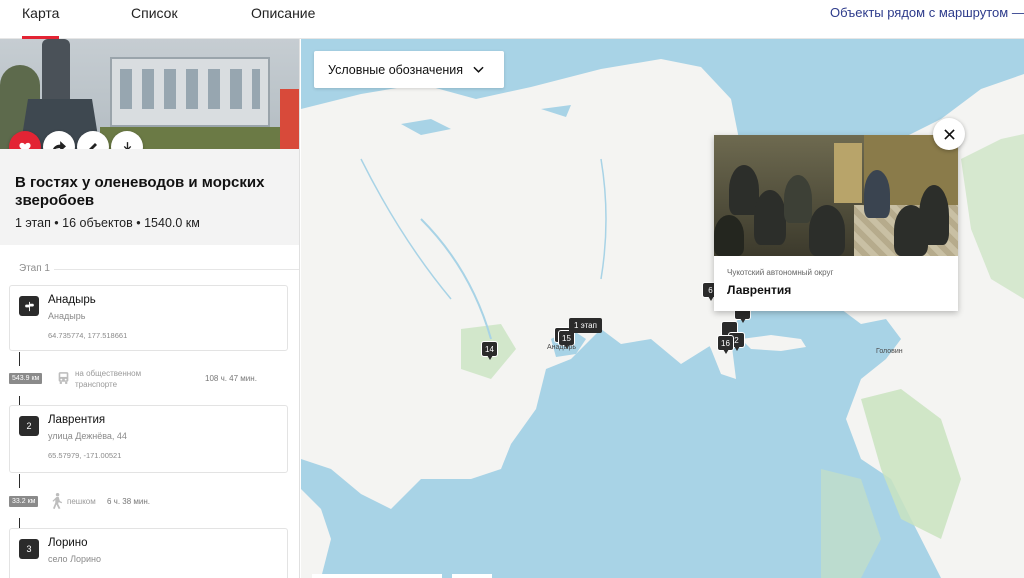 Image resolution: width=1024 pixels, height=578 pixels. I want to click on segment-duration: 6 ч. 38 мин., so click(129, 501).